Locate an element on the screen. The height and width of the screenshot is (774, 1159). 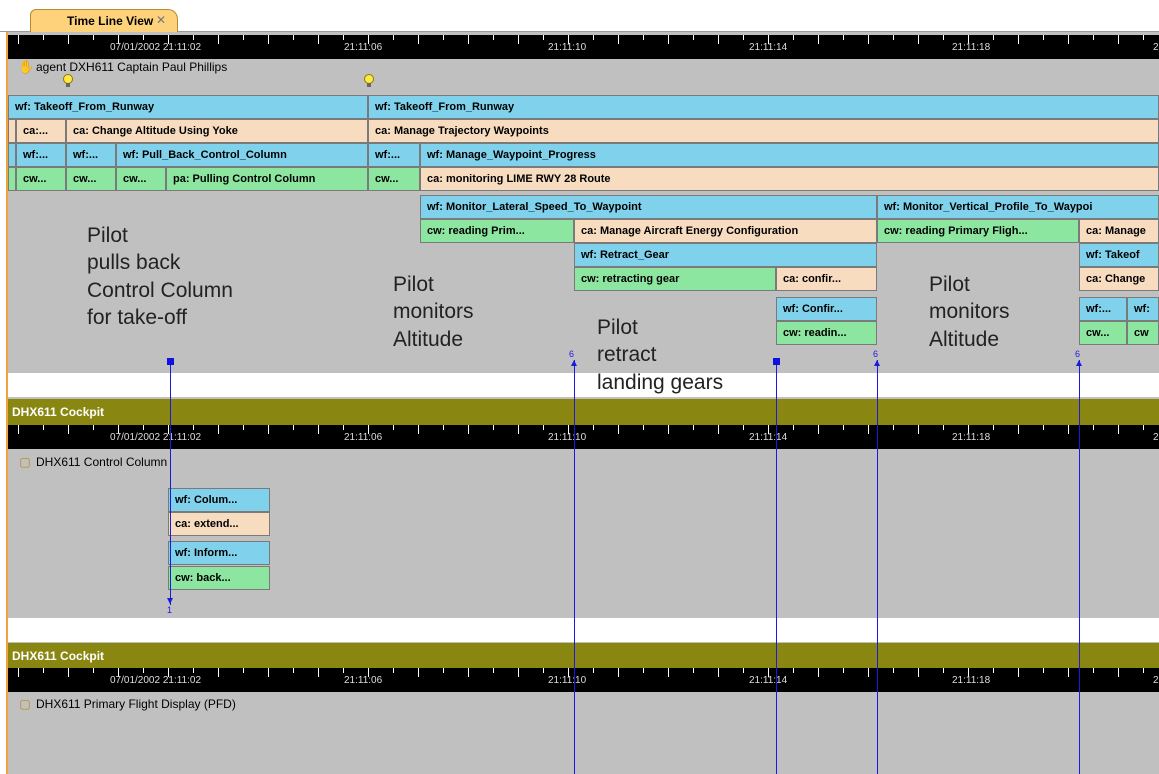
tab-strip: Time Line View ✕ is located at coordinates (579, 16).